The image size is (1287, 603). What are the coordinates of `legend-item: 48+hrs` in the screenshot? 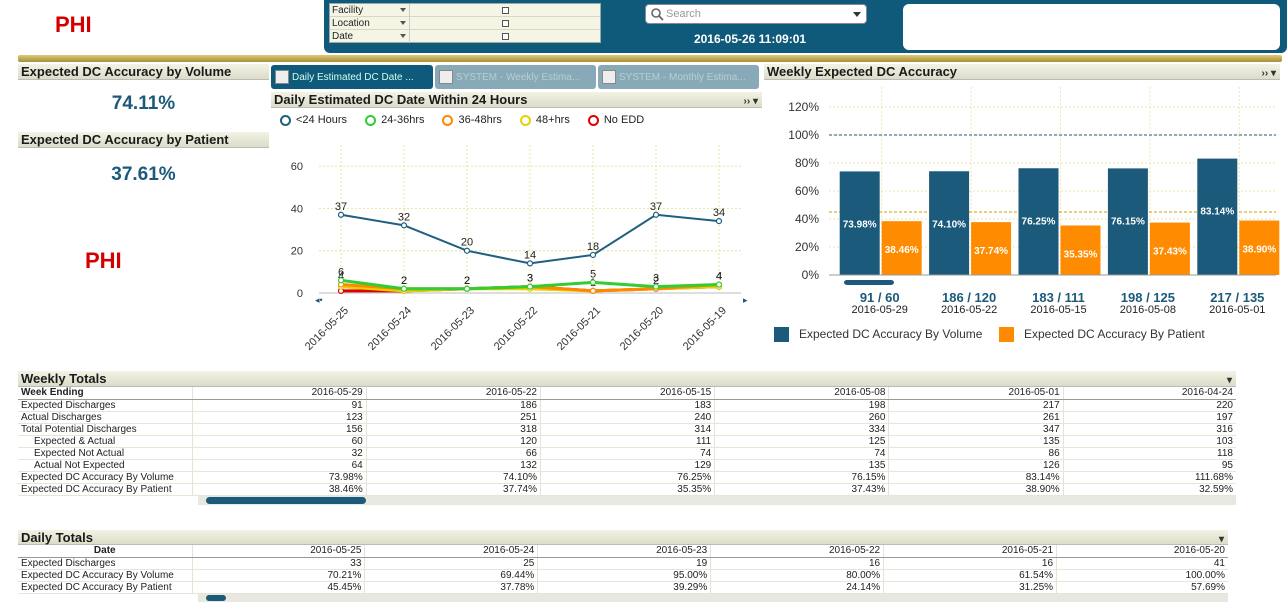 It's located at (544, 120).